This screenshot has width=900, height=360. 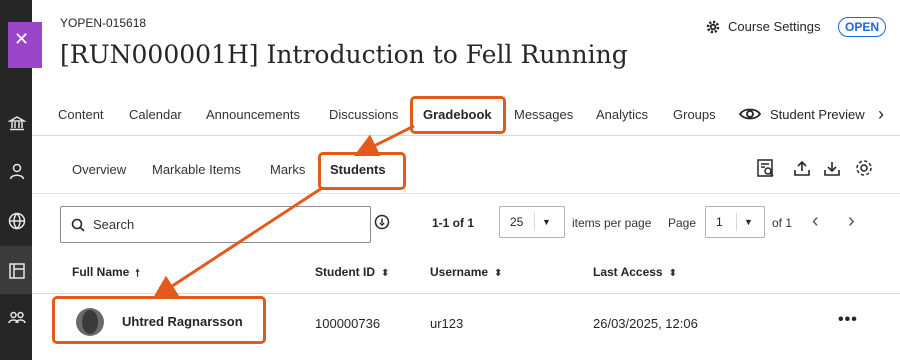 What do you see at coordinates (17, 123) in the screenshot?
I see `institution-icon` at bounding box center [17, 123].